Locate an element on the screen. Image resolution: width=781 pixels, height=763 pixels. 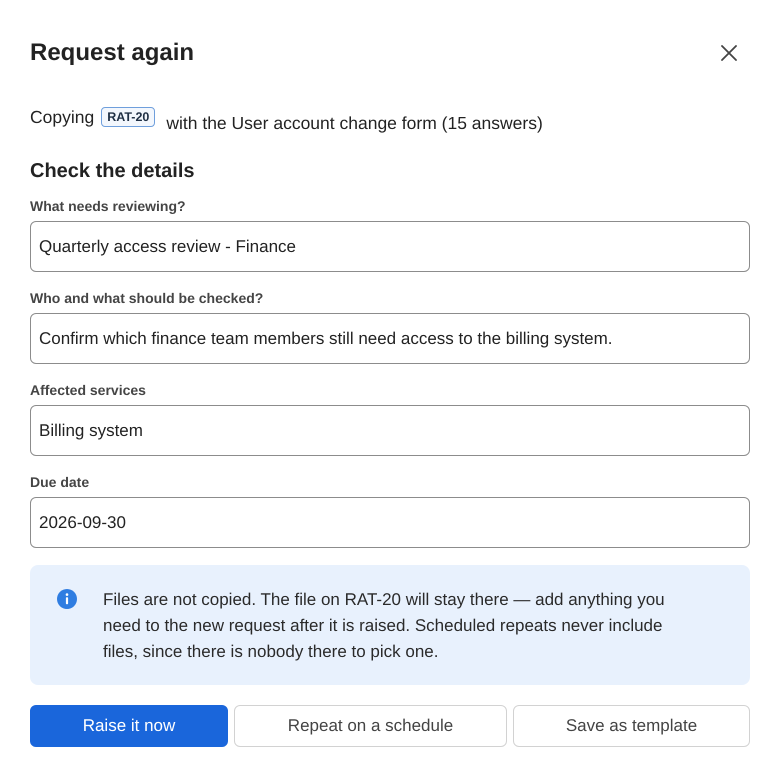
input-field: 2026-09-30 is located at coordinates (390, 522).